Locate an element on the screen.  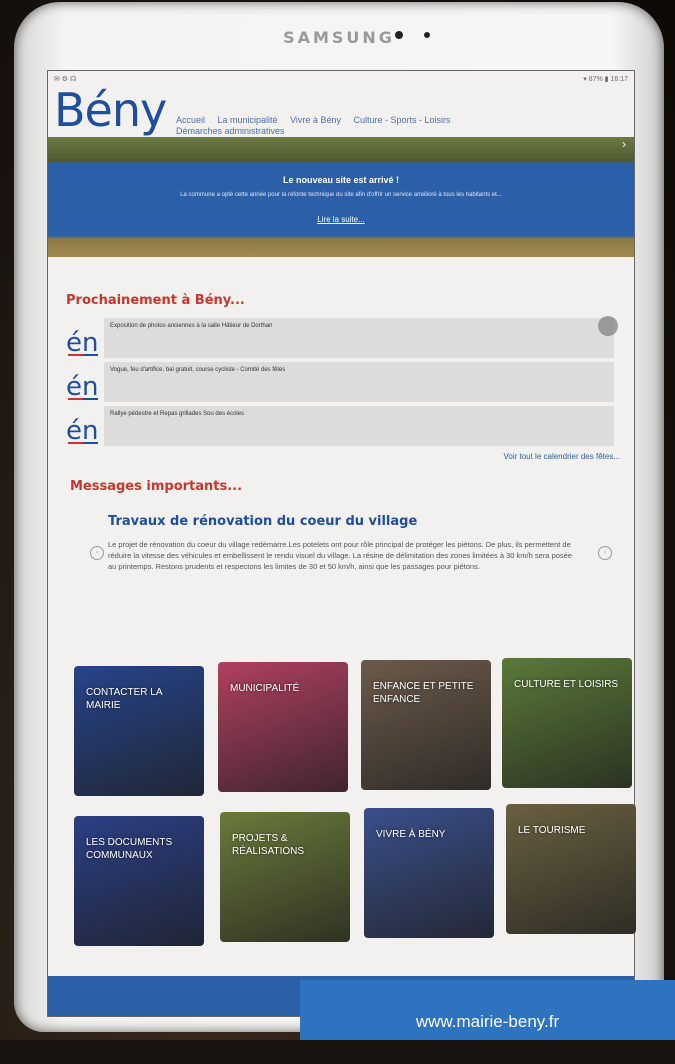
news-title: Le nouveau site est arrivé ! is located at coordinates (341, 180).